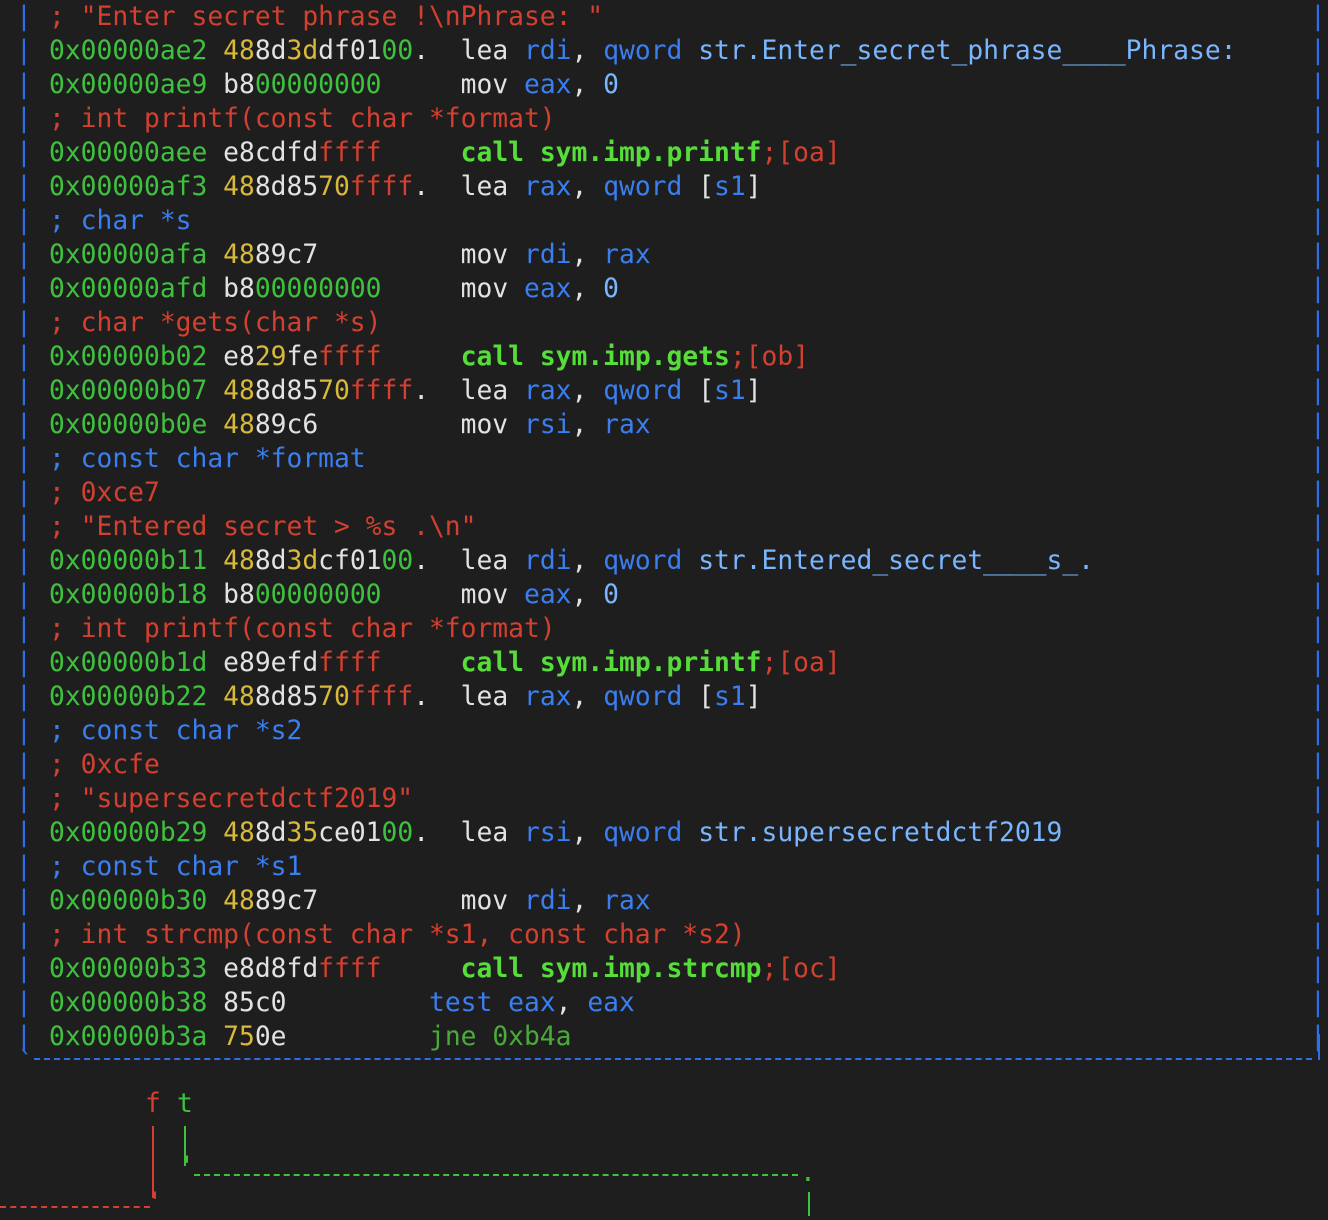 The height and width of the screenshot is (1220, 1328). Describe the element at coordinates (176, 867) in the screenshot. I see `token: ; const char *s1` at that location.